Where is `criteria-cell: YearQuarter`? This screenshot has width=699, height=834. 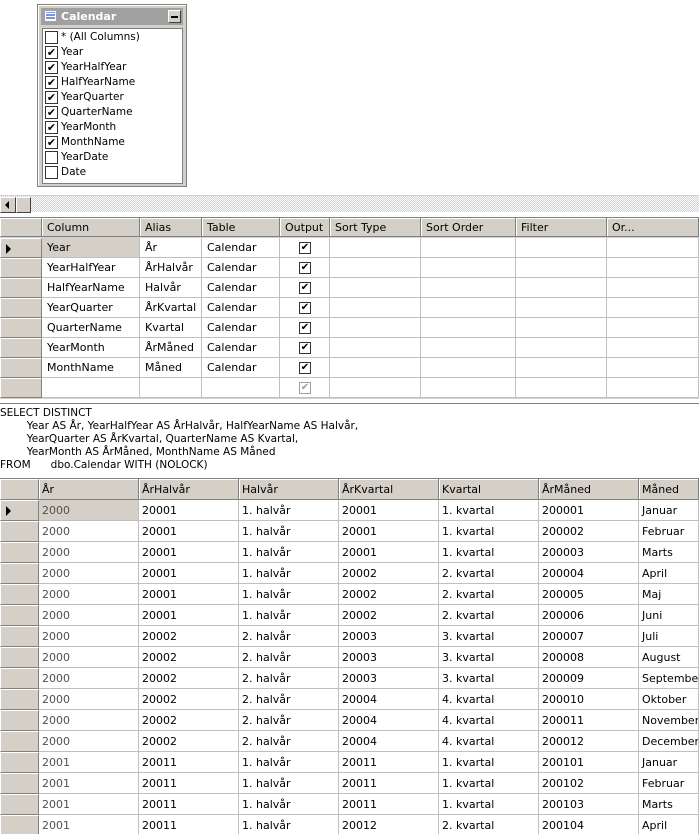
criteria-cell: YearQuarter is located at coordinates (91, 308).